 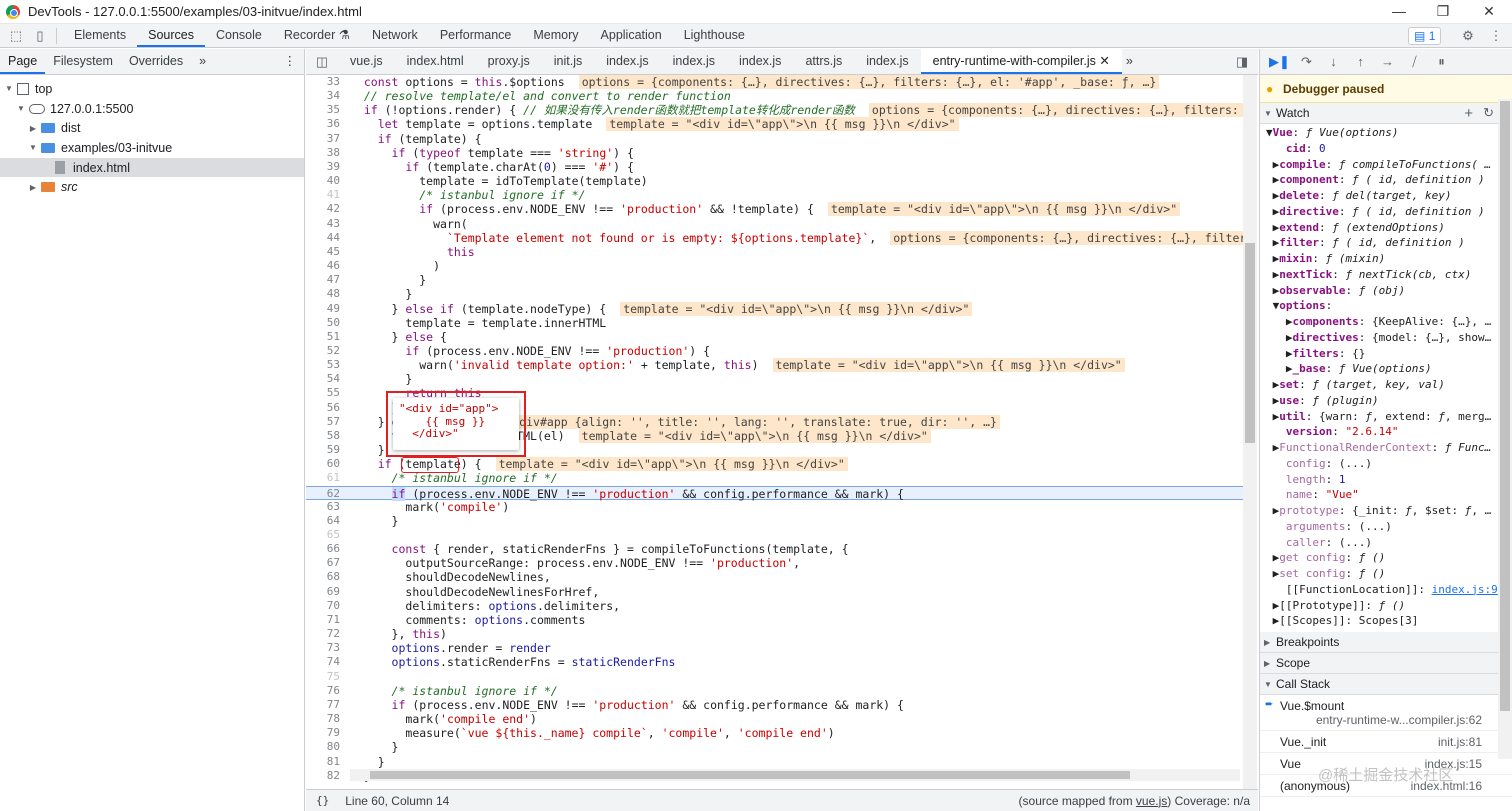 I want to click on tree-item-examples: ▼ examples/03-initvue, so click(x=152, y=148).